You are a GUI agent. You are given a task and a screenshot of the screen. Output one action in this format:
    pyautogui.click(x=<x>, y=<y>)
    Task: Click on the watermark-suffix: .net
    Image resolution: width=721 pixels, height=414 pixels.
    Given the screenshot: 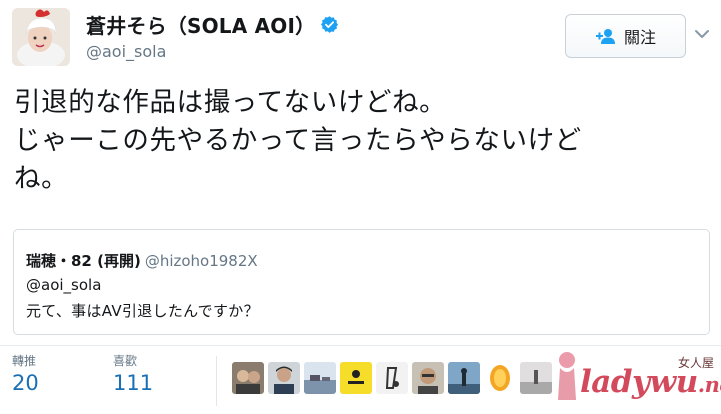 What is the action you would take?
    pyautogui.click(x=709, y=384)
    